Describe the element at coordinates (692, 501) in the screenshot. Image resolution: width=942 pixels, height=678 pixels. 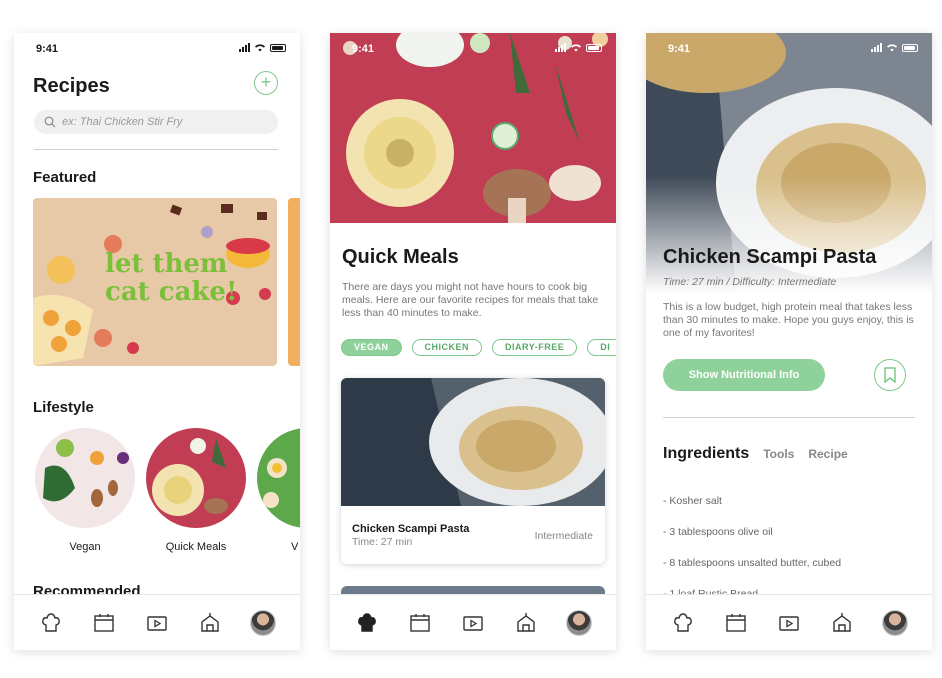
I see `ingredient-item: - Kosher salt` at that location.